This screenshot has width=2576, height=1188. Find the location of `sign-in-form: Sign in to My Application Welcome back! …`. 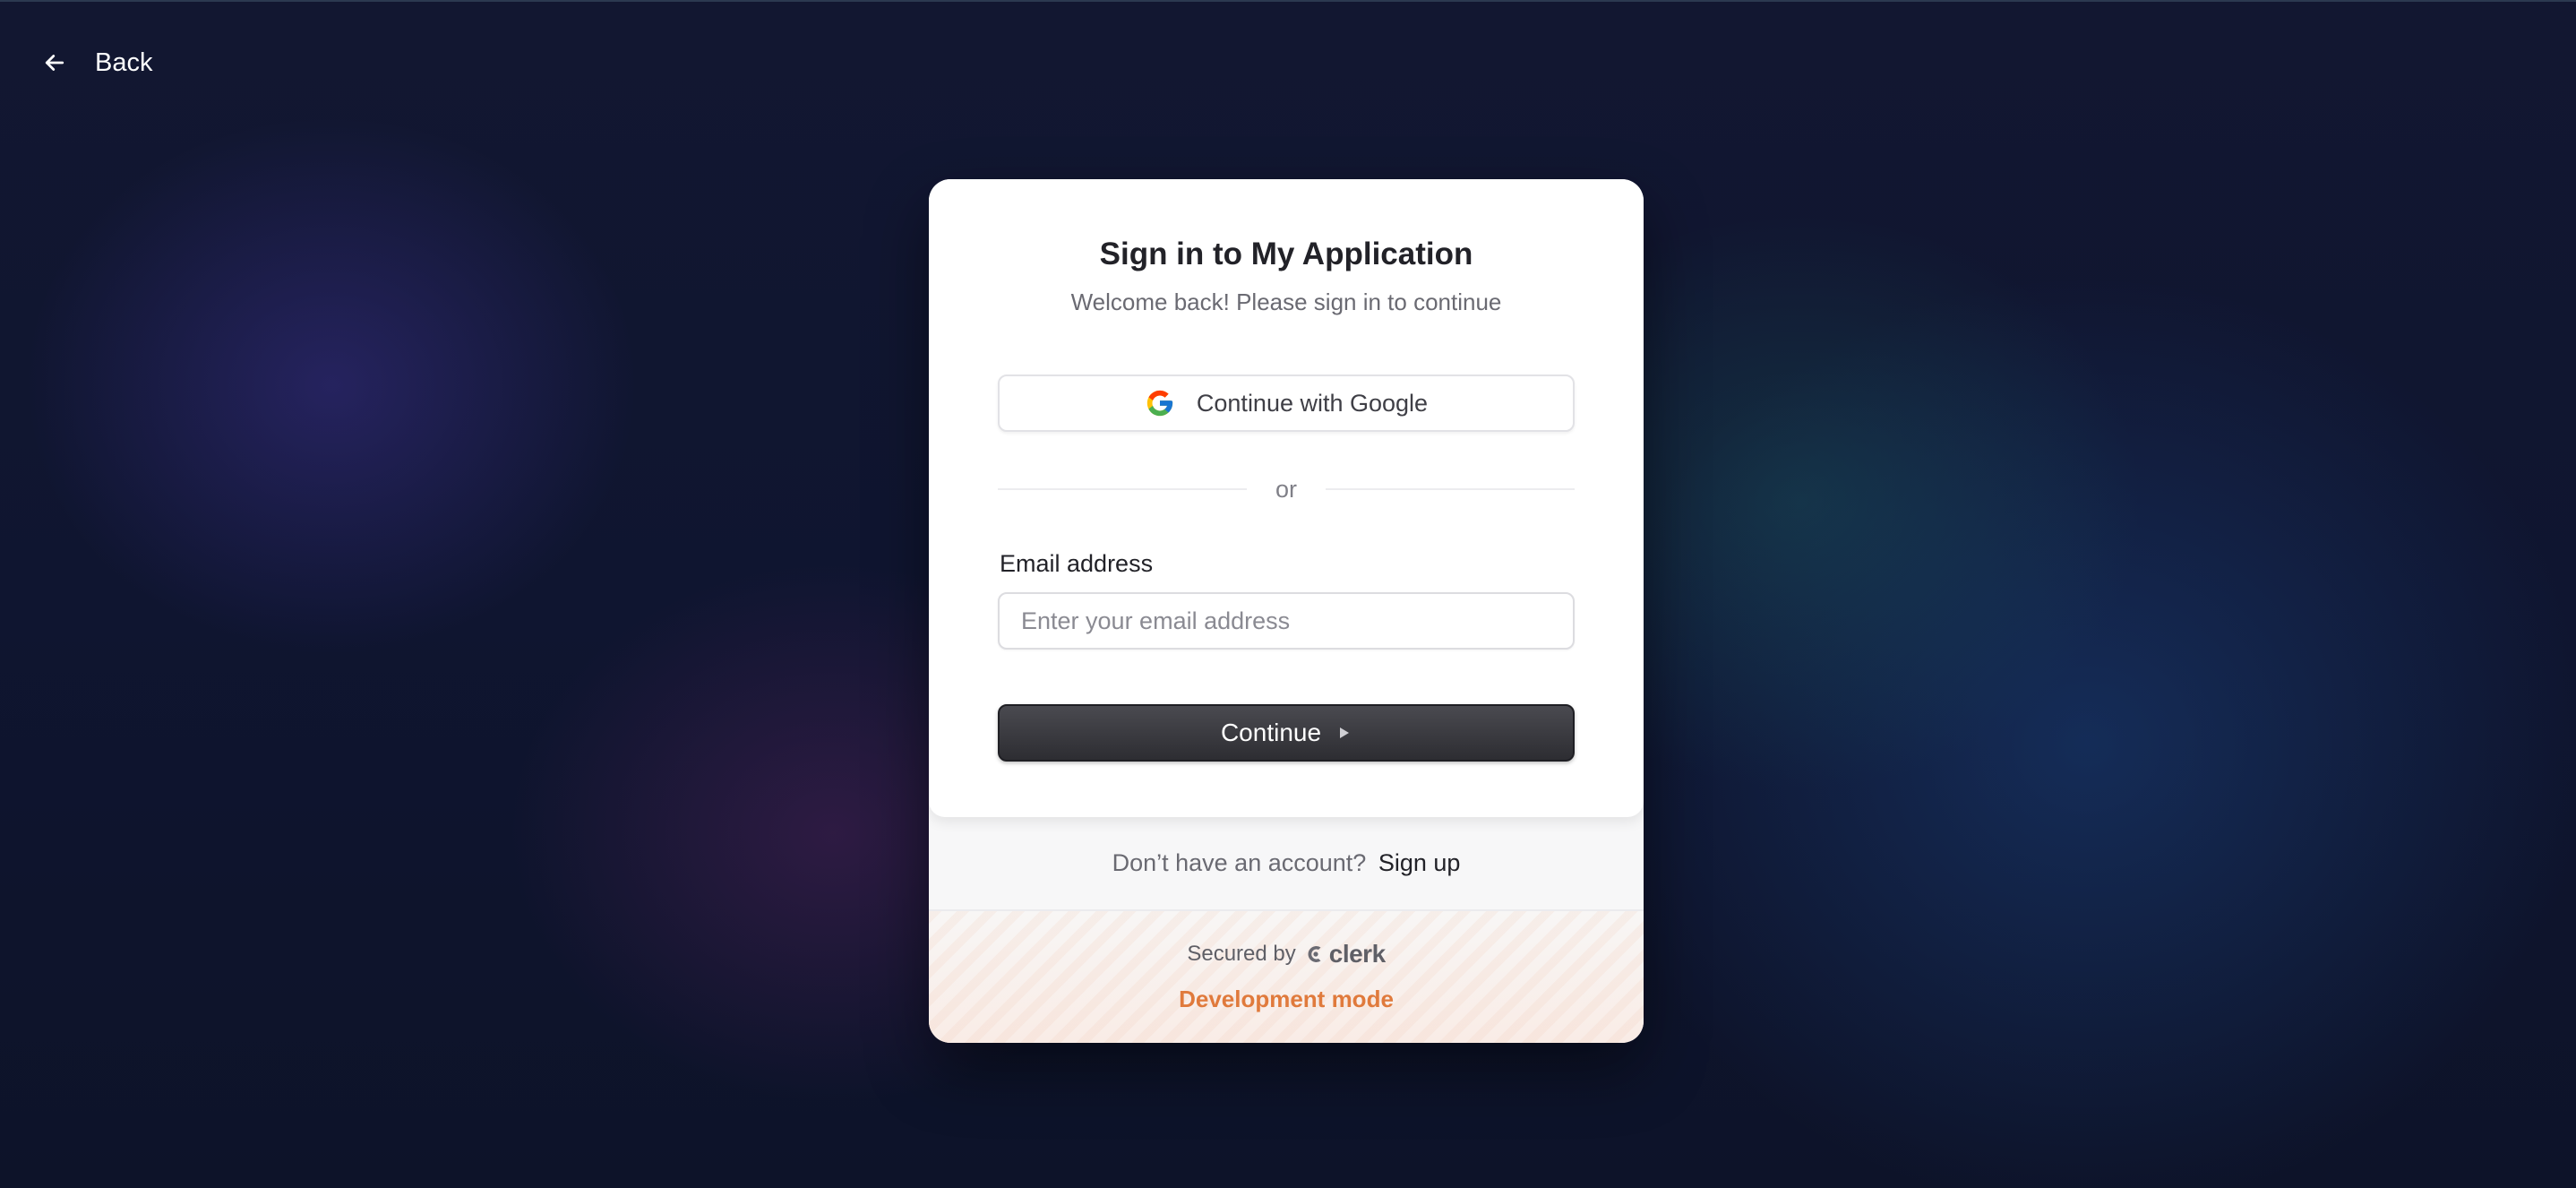

sign-in-form: Sign in to My Application Welcome back! … is located at coordinates (1286, 498).